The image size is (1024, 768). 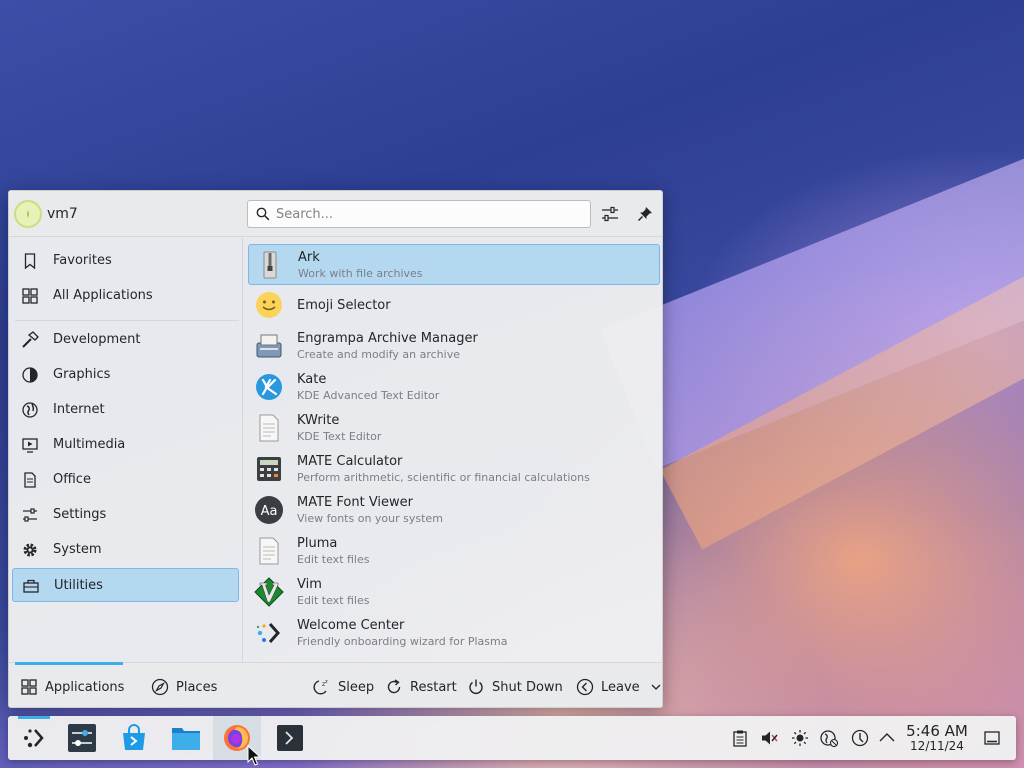 What do you see at coordinates (186, 738) in the screenshot?
I see `taskbar-file-manager` at bounding box center [186, 738].